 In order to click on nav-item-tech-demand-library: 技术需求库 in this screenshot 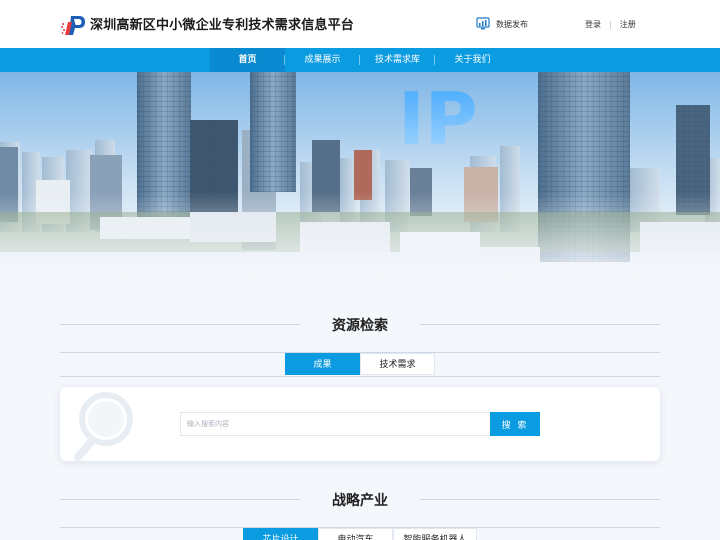, I will do `click(397, 60)`.